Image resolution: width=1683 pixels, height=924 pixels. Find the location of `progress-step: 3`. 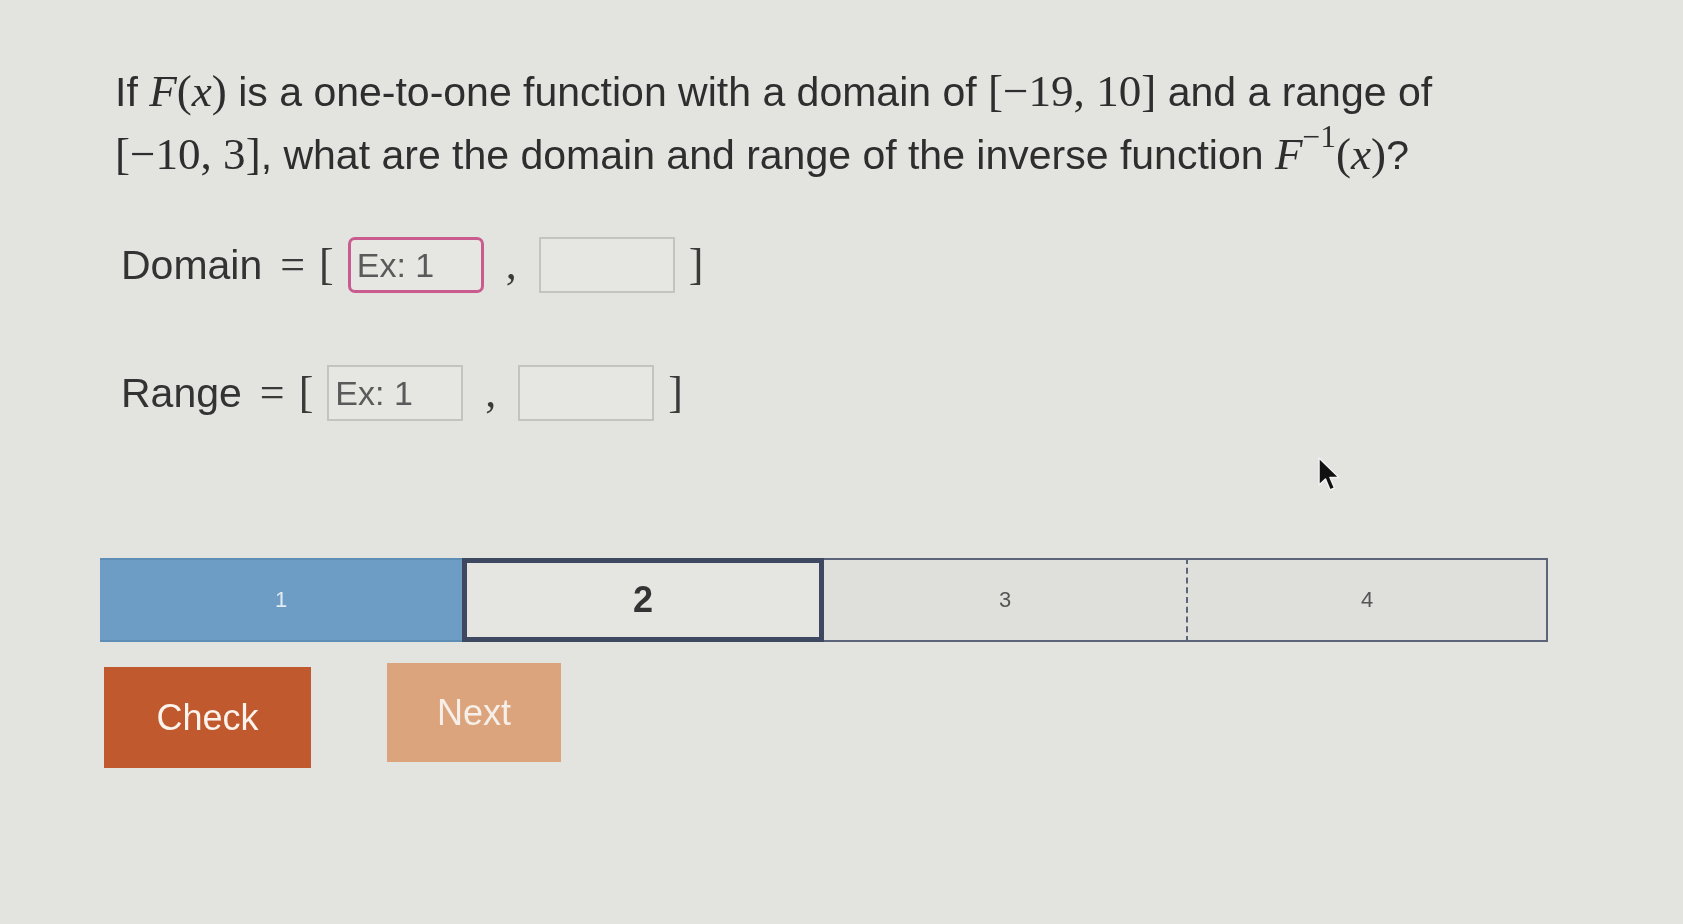

progress-step: 3 is located at coordinates (1005, 600).